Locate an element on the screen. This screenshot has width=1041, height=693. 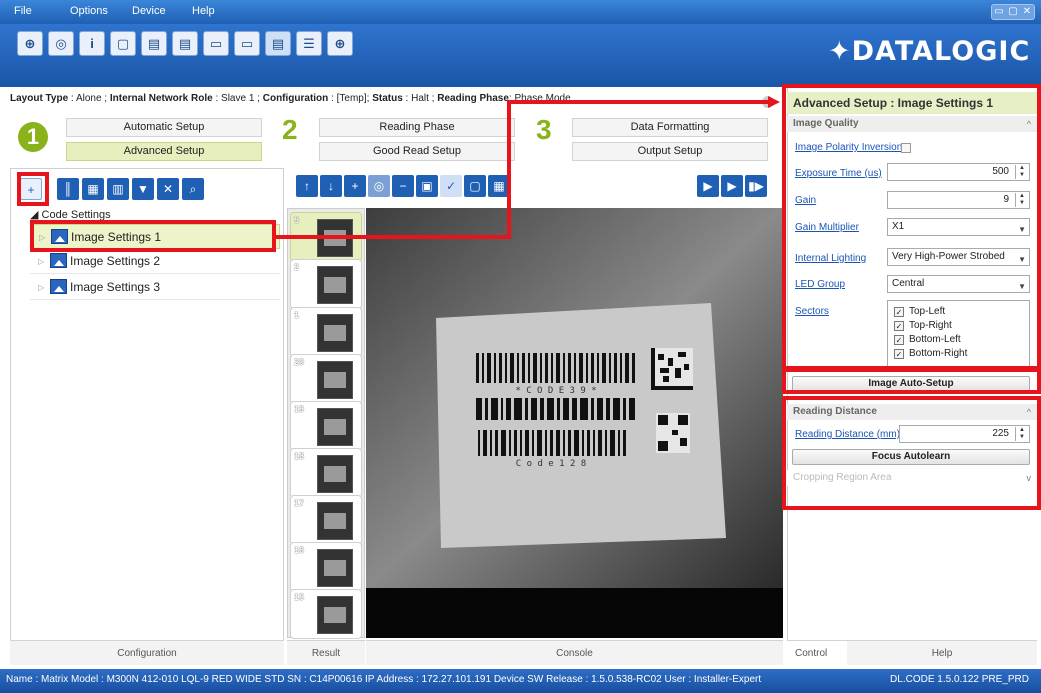
tab-help: Help is located at coordinates (942, 652).